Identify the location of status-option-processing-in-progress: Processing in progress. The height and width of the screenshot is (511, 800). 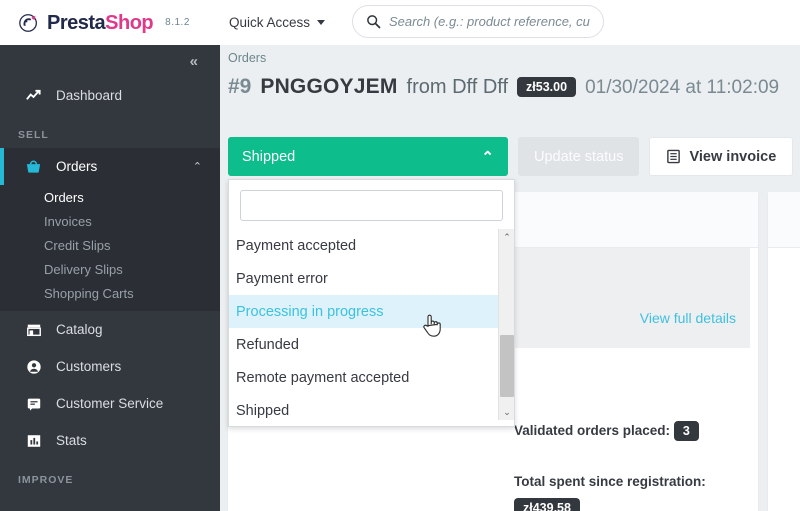
(371, 311).